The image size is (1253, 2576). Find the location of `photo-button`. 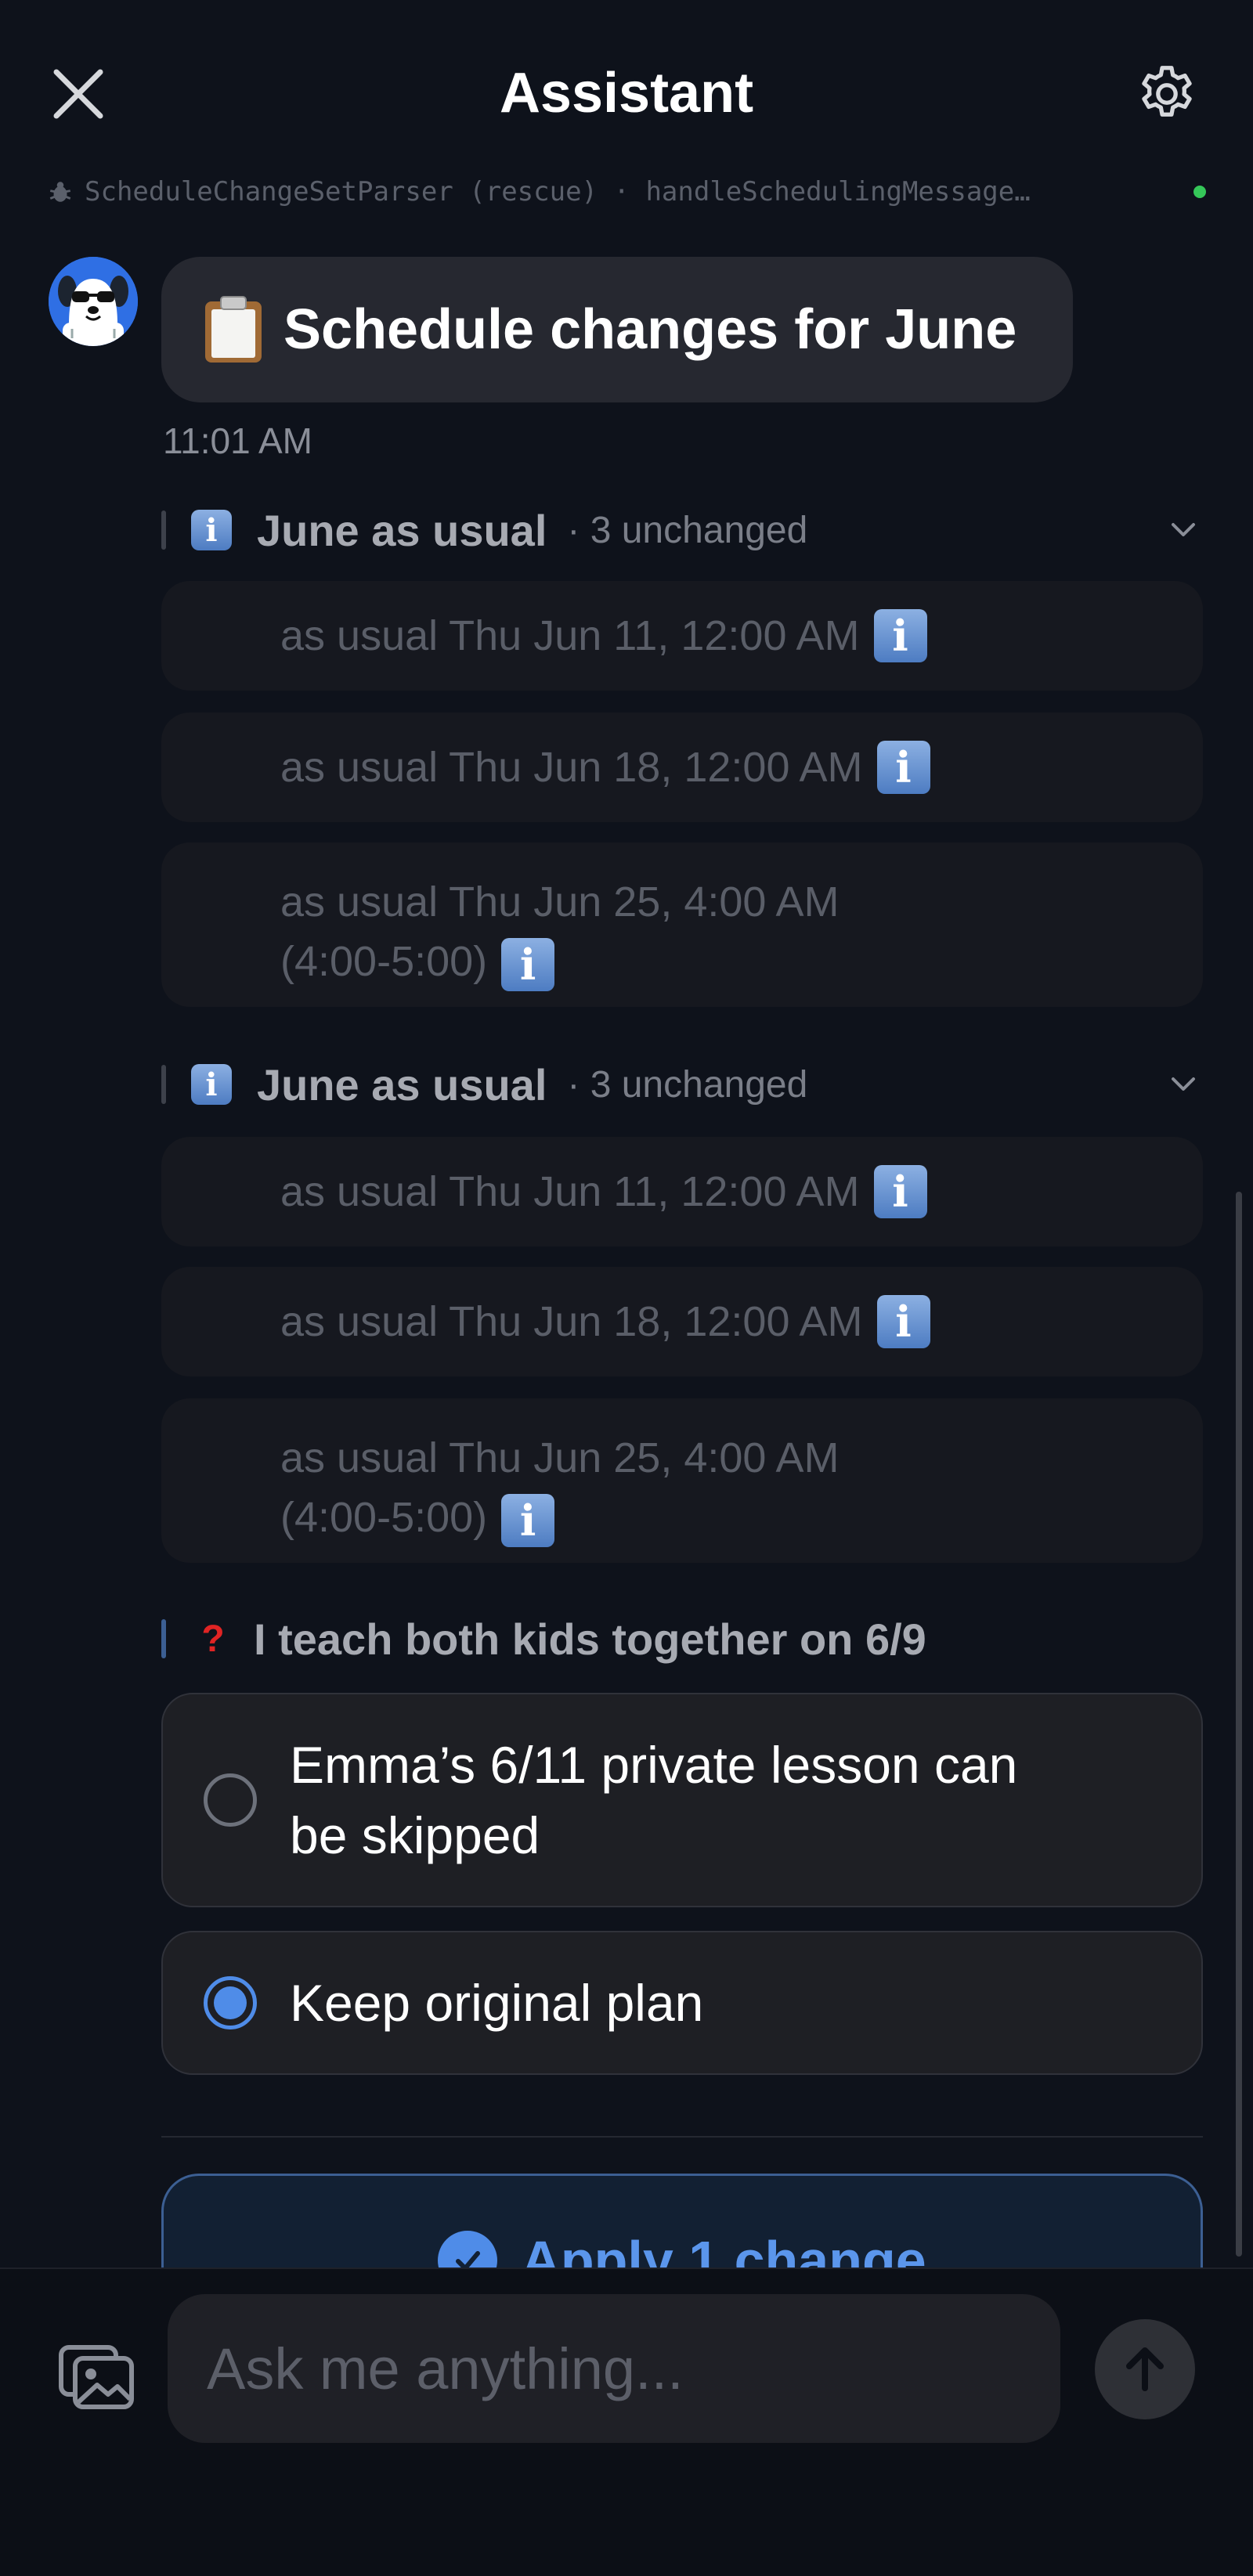

photo-button is located at coordinates (97, 2375).